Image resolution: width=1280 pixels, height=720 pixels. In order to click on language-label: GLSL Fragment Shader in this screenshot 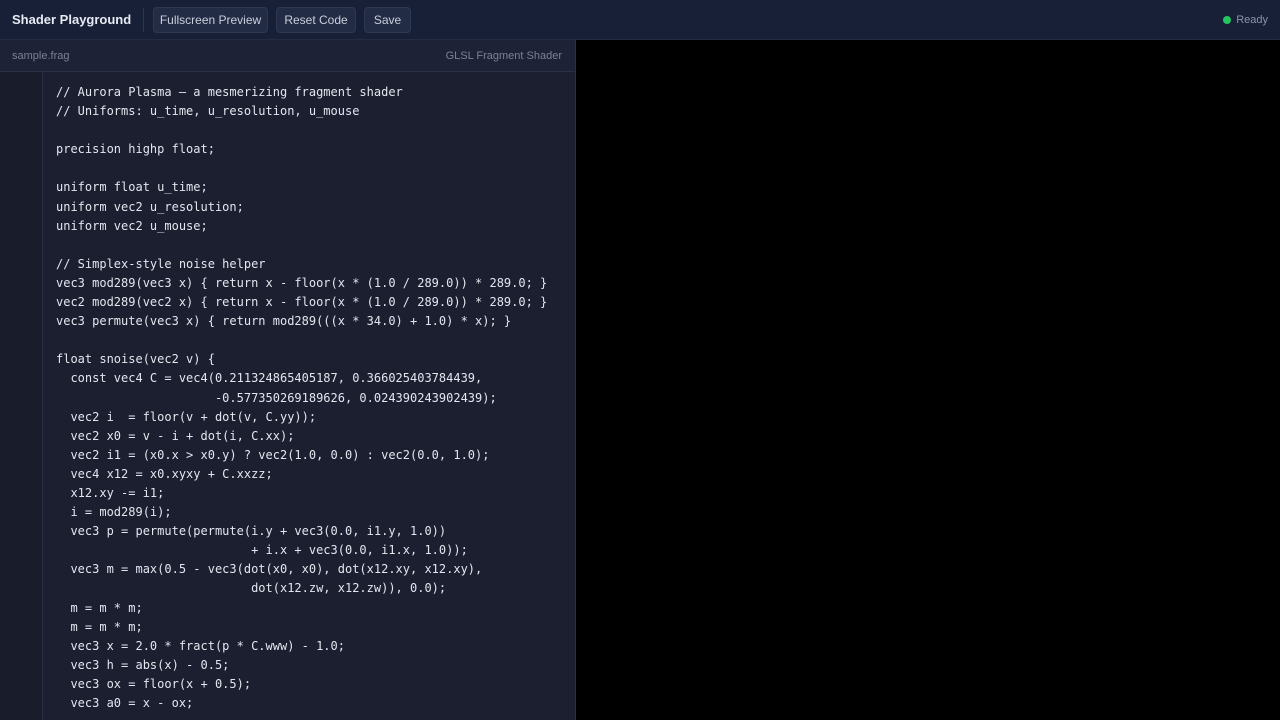, I will do `click(503, 56)`.